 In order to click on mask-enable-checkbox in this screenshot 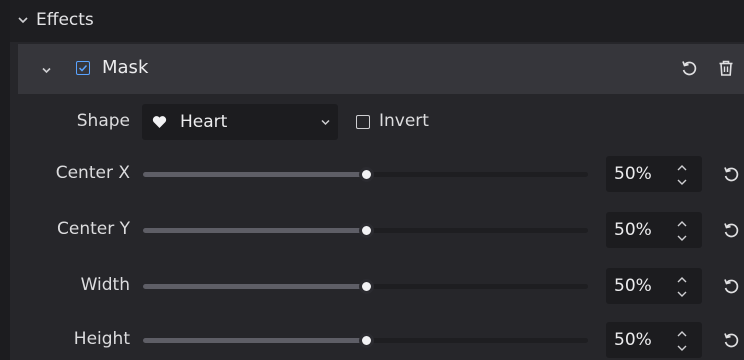, I will do `click(83, 68)`.